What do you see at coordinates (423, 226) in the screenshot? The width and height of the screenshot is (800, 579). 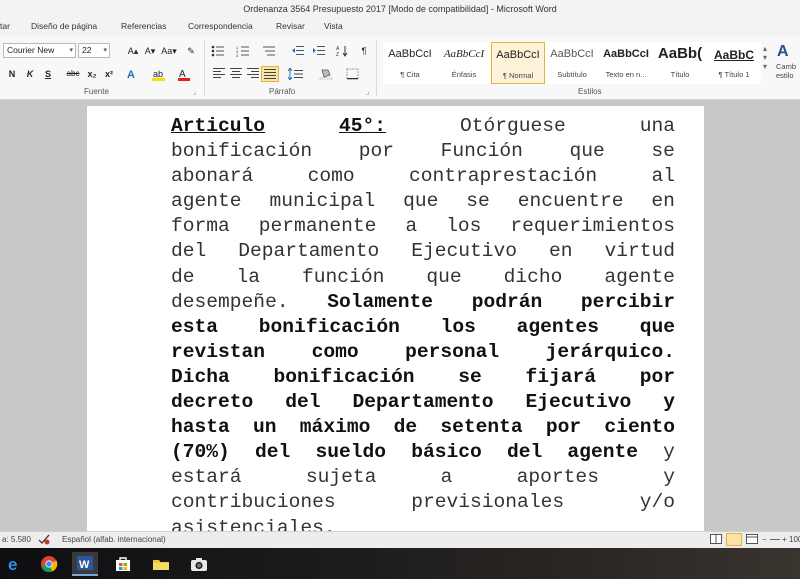 I see `document-line: forma permanente a los requerimientos` at bounding box center [423, 226].